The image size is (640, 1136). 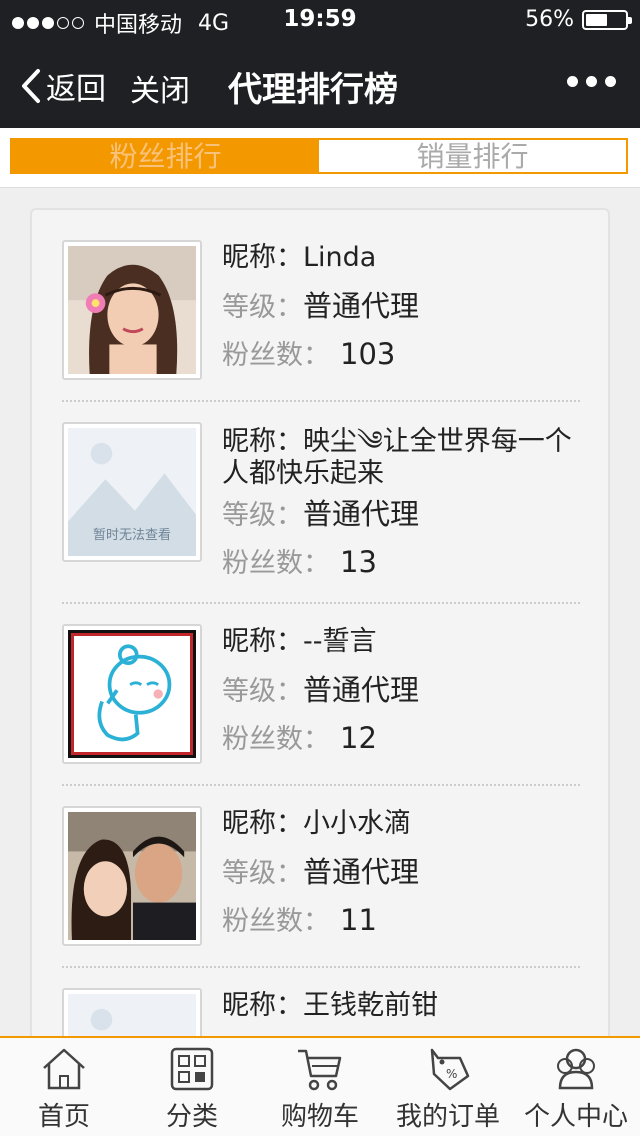 I want to click on agent-info: 昵称：映尘༄让全世界每一个人都快乐起来 等级：普通代理 粉丝数： 13, so click(x=407, y=503).